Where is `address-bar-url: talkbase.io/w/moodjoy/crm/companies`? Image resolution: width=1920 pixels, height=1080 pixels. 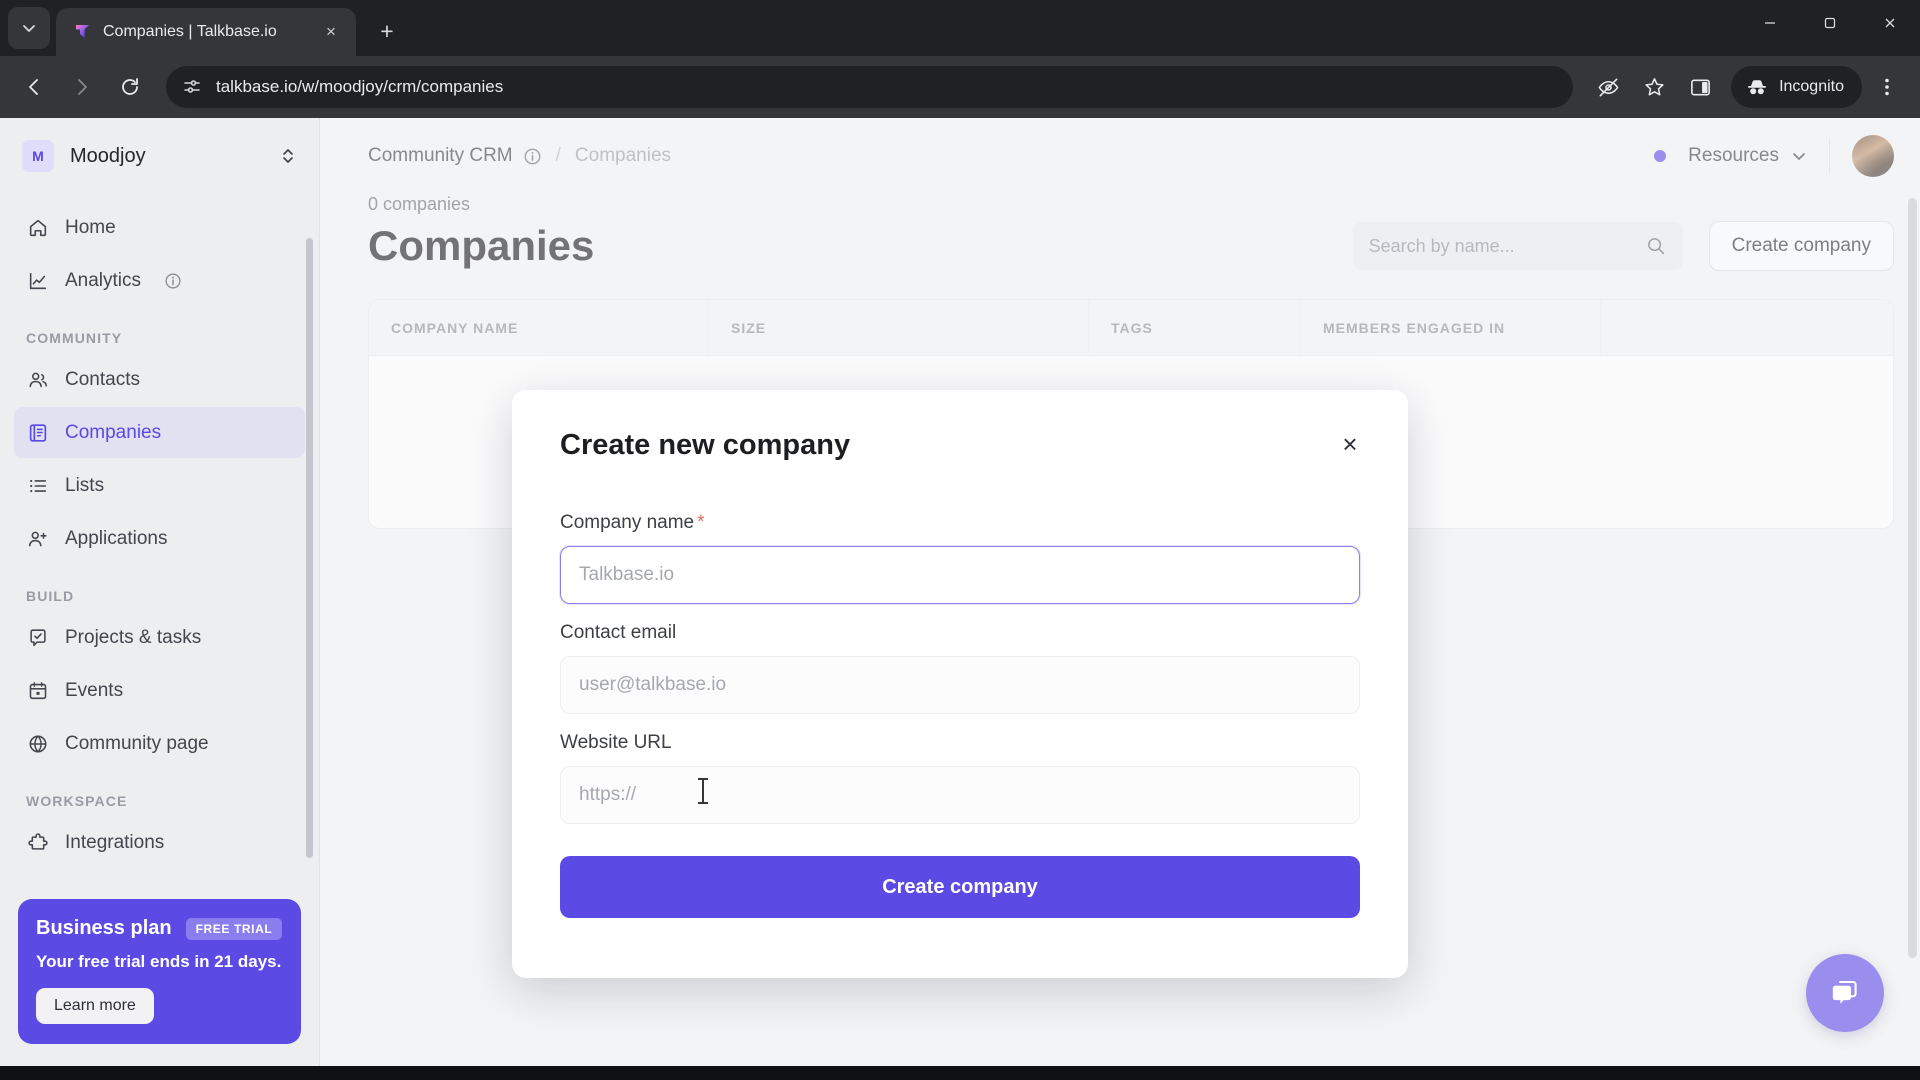 address-bar-url: talkbase.io/w/moodjoy/crm/companies is located at coordinates (360, 86).